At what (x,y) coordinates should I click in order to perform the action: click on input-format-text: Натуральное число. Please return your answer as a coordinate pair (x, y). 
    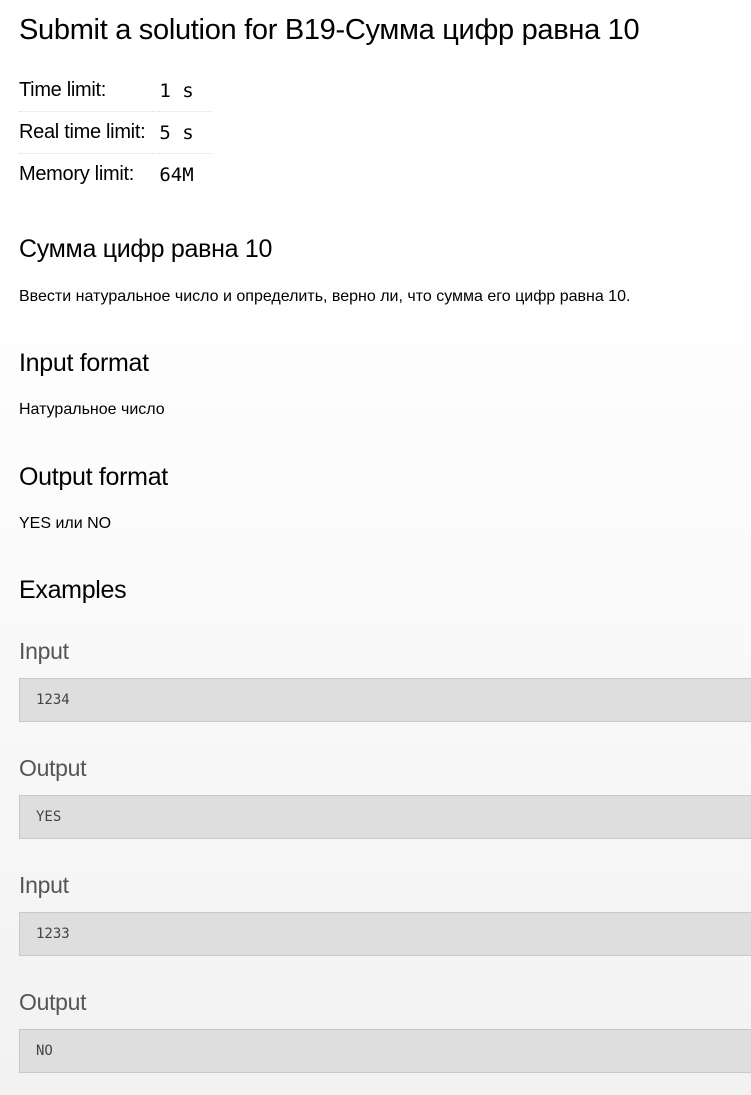
    Looking at the image, I should click on (92, 409).